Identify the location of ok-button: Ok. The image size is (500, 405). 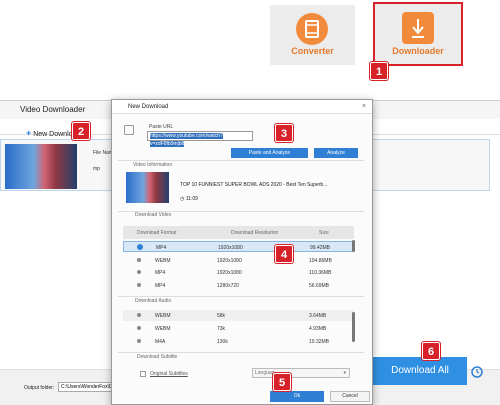
(297, 396).